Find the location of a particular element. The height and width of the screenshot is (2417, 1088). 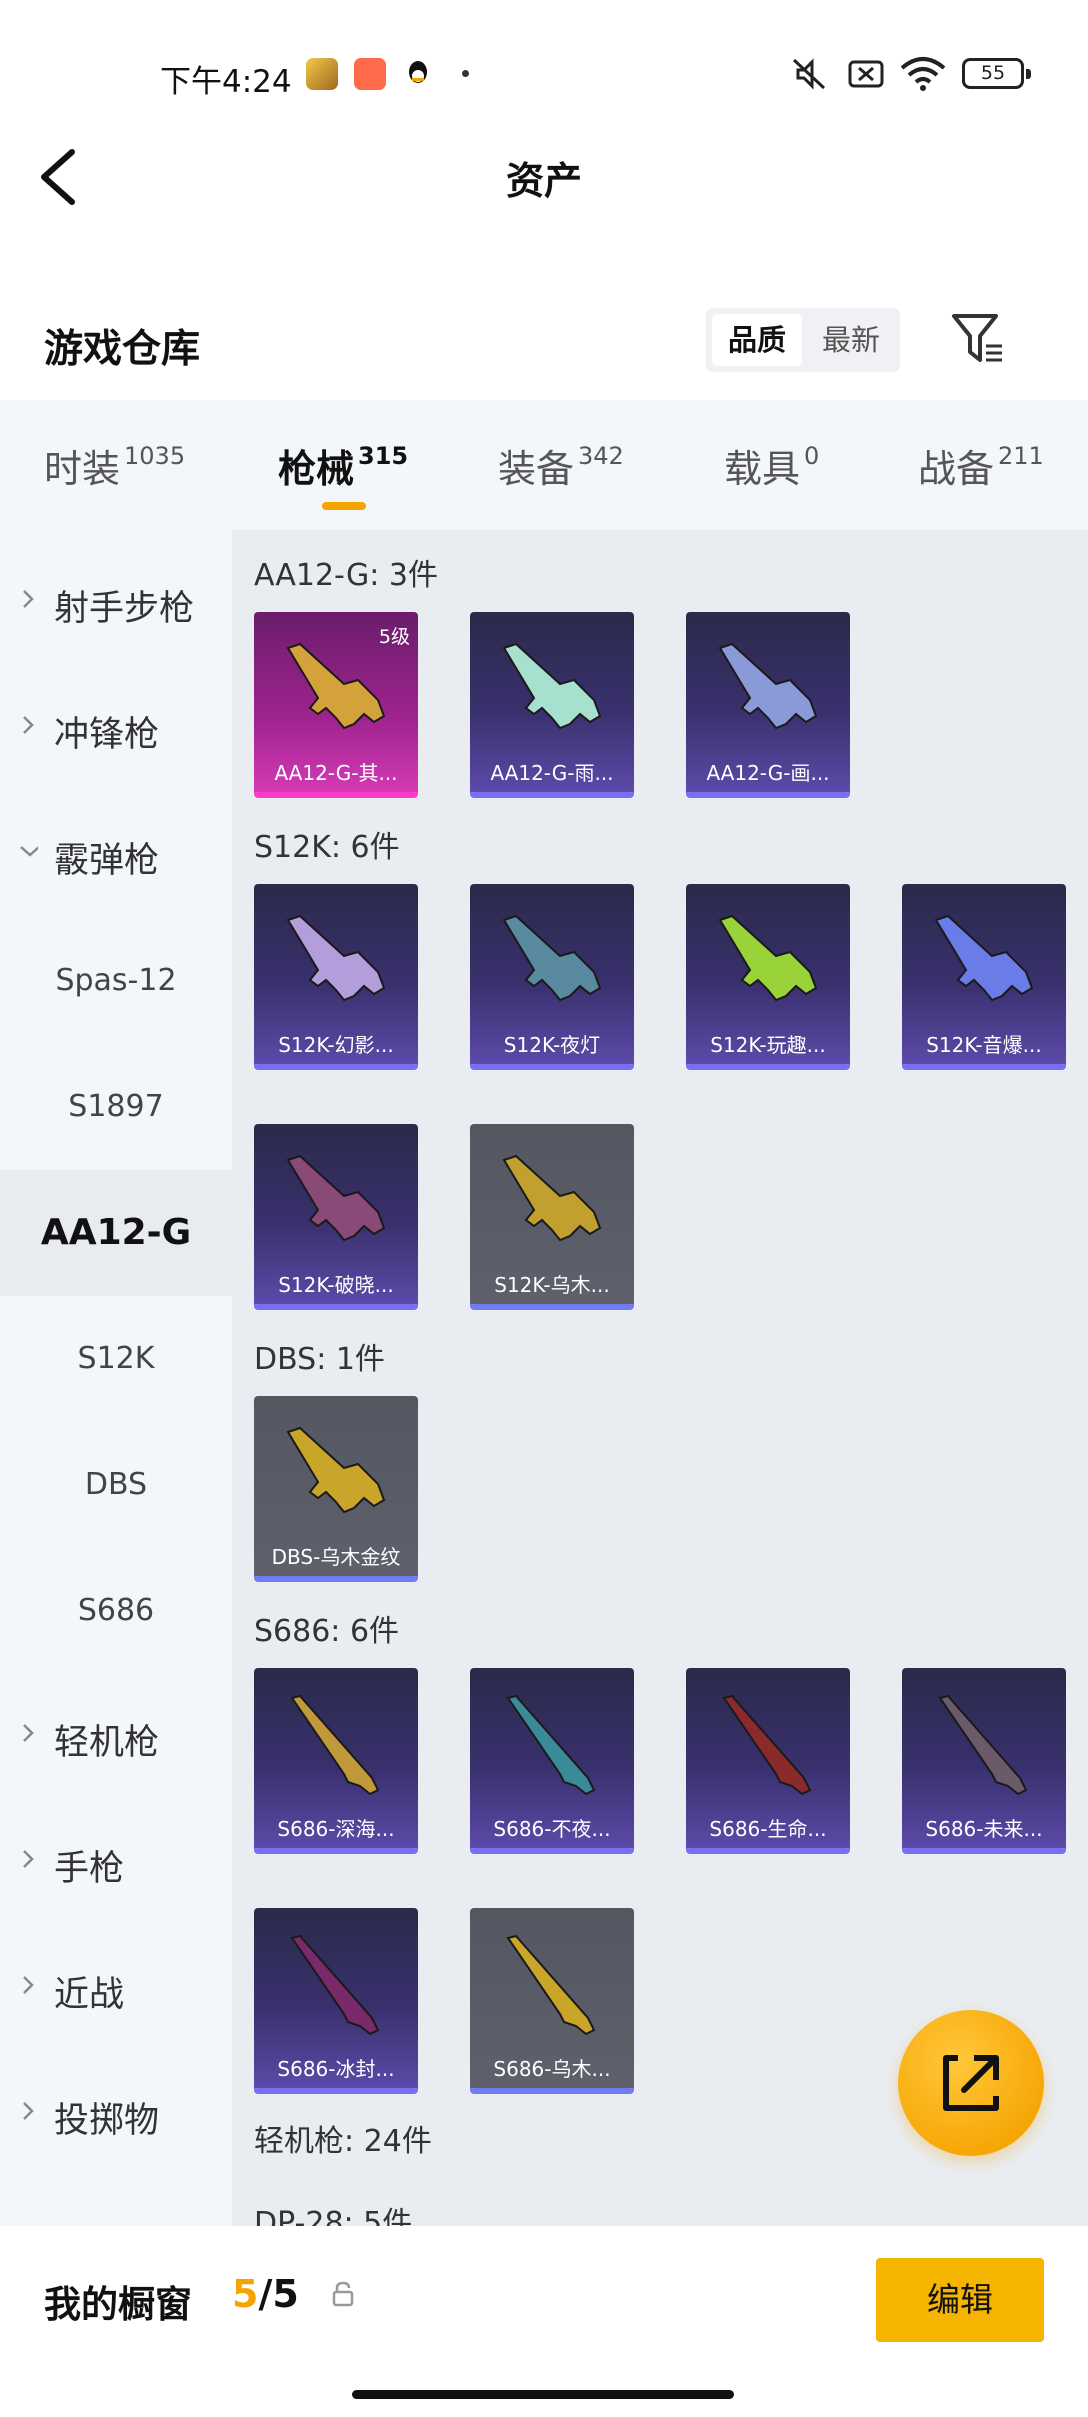

sort-quality-option: 品质 is located at coordinates (757, 340).